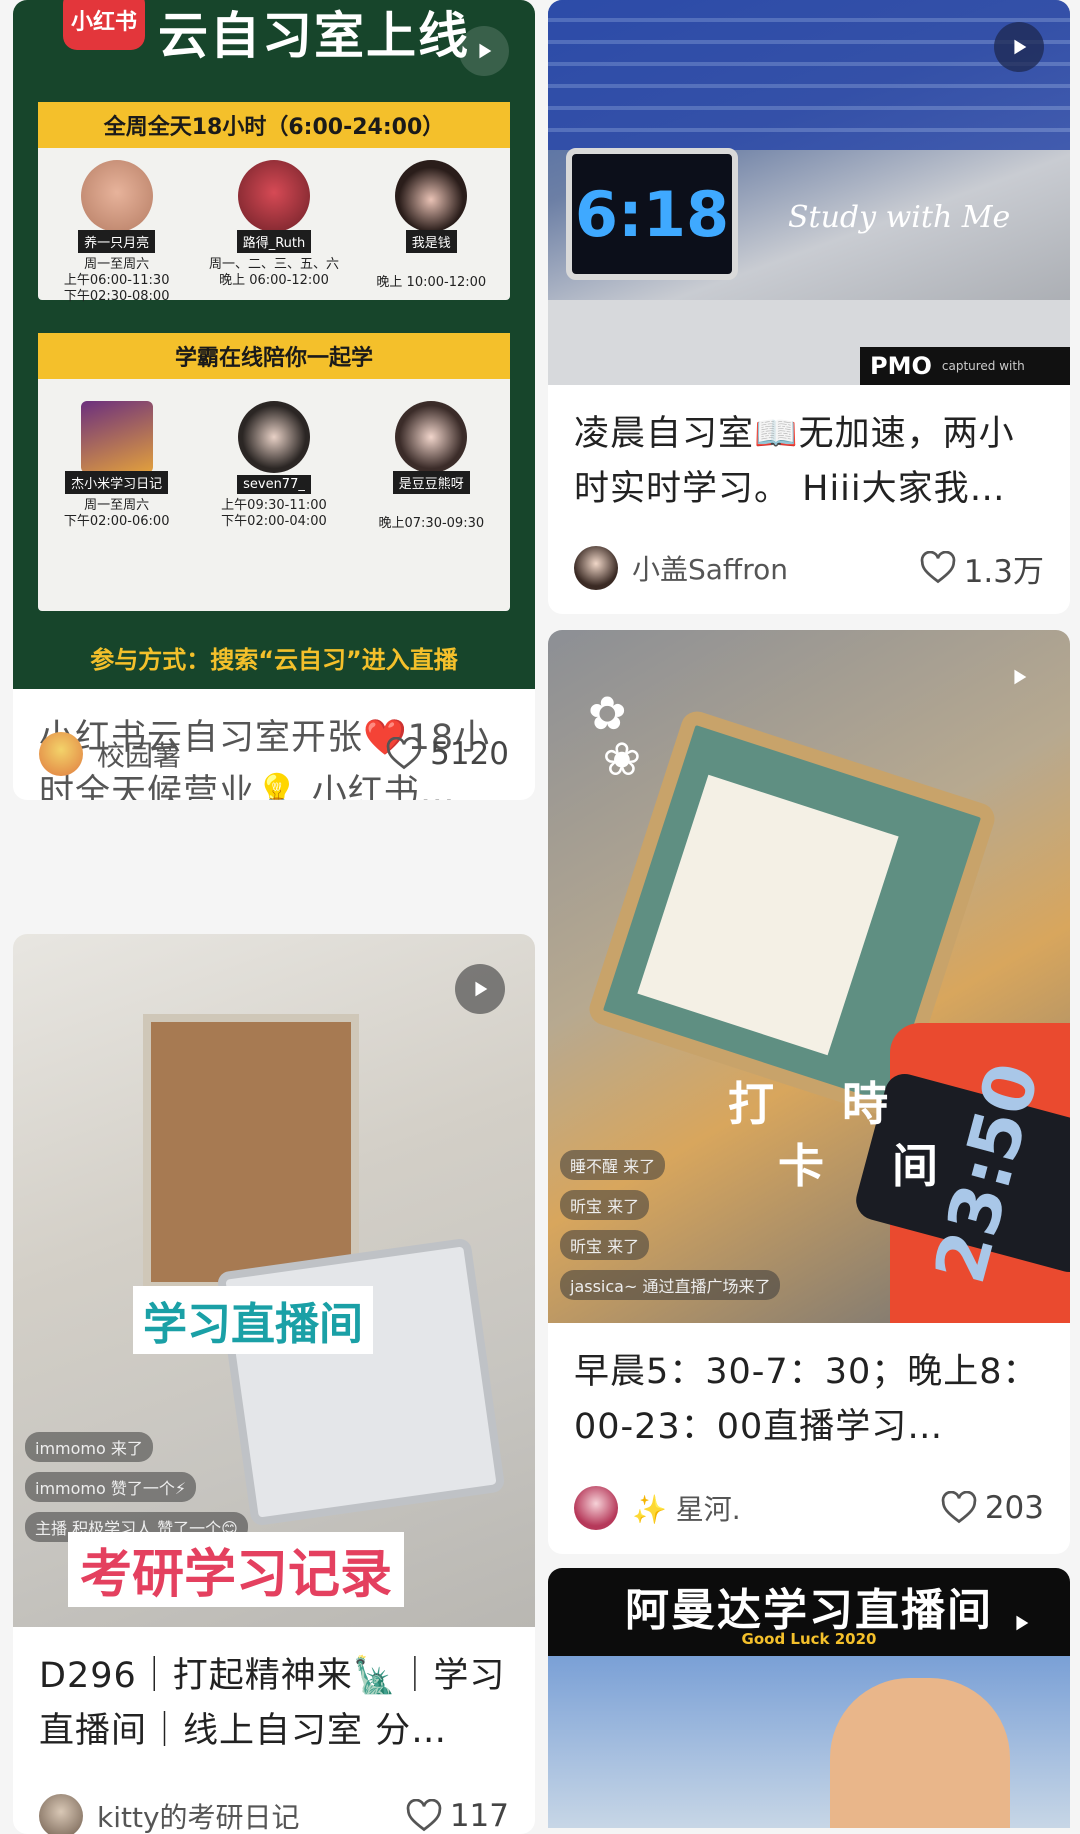 Image resolution: width=1080 pixels, height=1834 pixels. Describe the element at coordinates (809, 1610) in the screenshot. I see `cover-title: 阿曼达学习直播间` at that location.